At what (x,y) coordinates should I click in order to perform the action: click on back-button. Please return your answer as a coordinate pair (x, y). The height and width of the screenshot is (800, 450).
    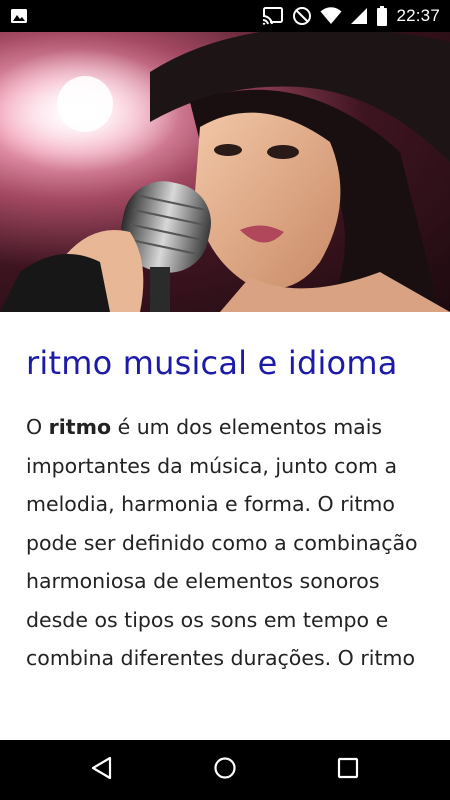
    Looking at the image, I should click on (102, 770).